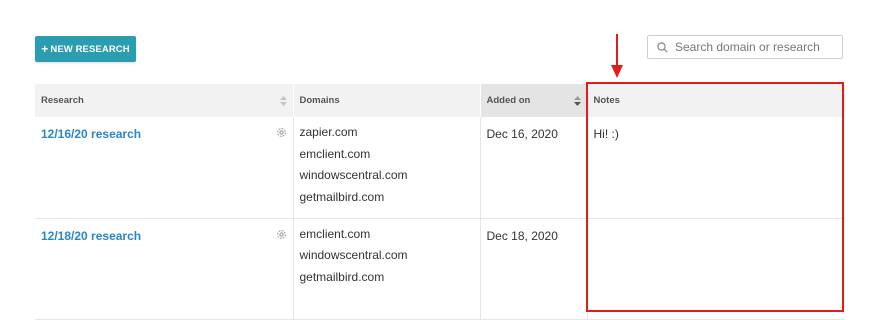  I want to click on new-research-button: + NEW RESEARCH, so click(85, 49).